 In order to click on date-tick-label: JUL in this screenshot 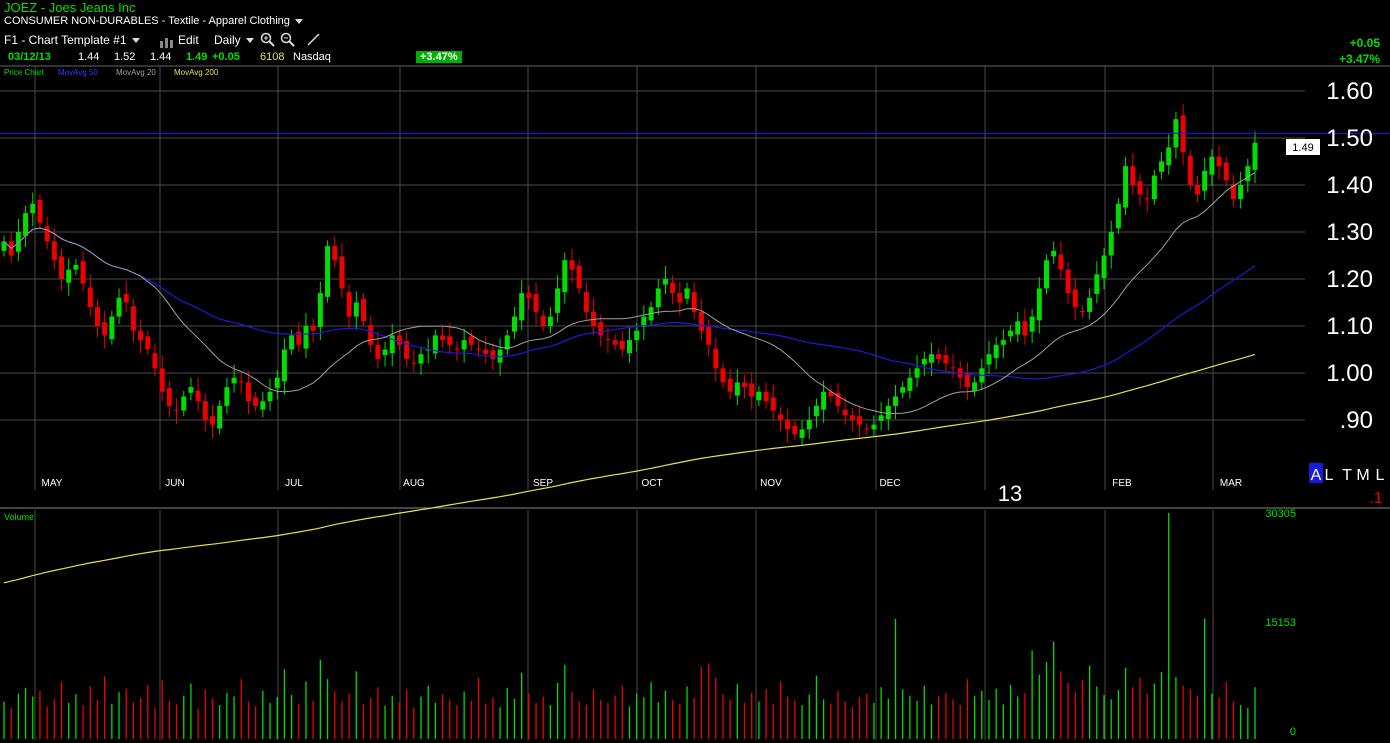, I will do `click(294, 483)`.